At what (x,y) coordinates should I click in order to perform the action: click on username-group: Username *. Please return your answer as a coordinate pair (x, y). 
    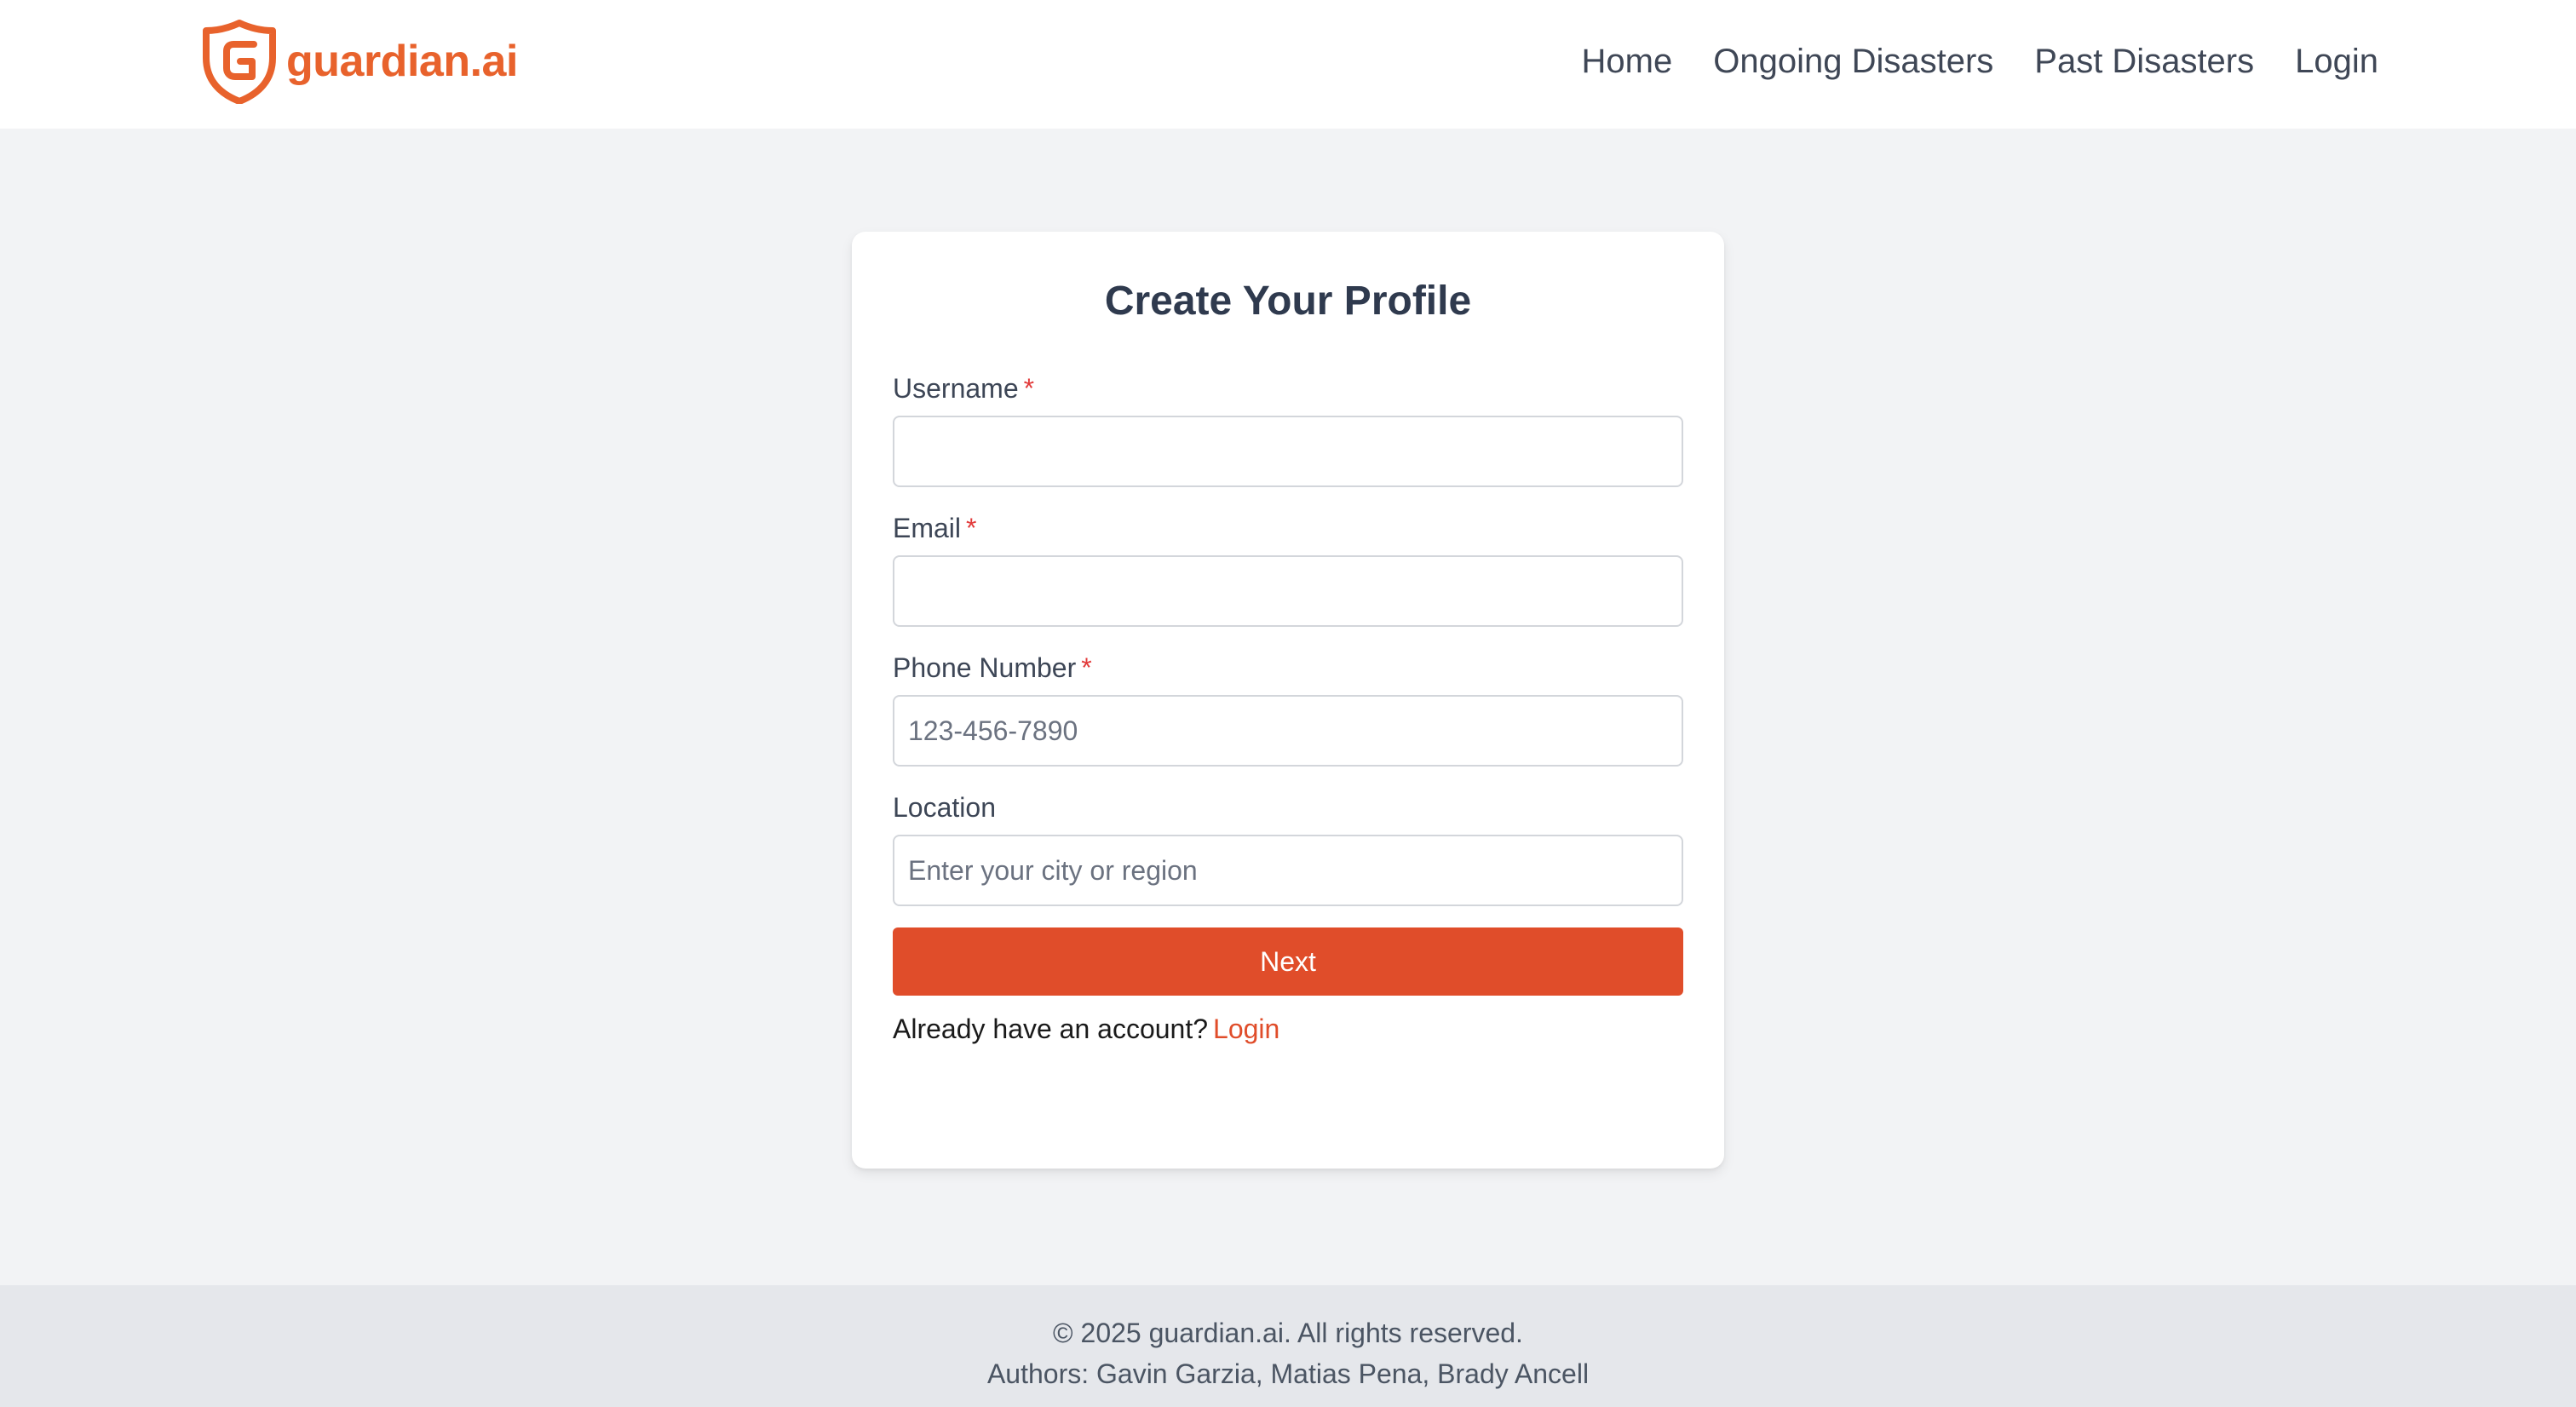
    Looking at the image, I should click on (1288, 429).